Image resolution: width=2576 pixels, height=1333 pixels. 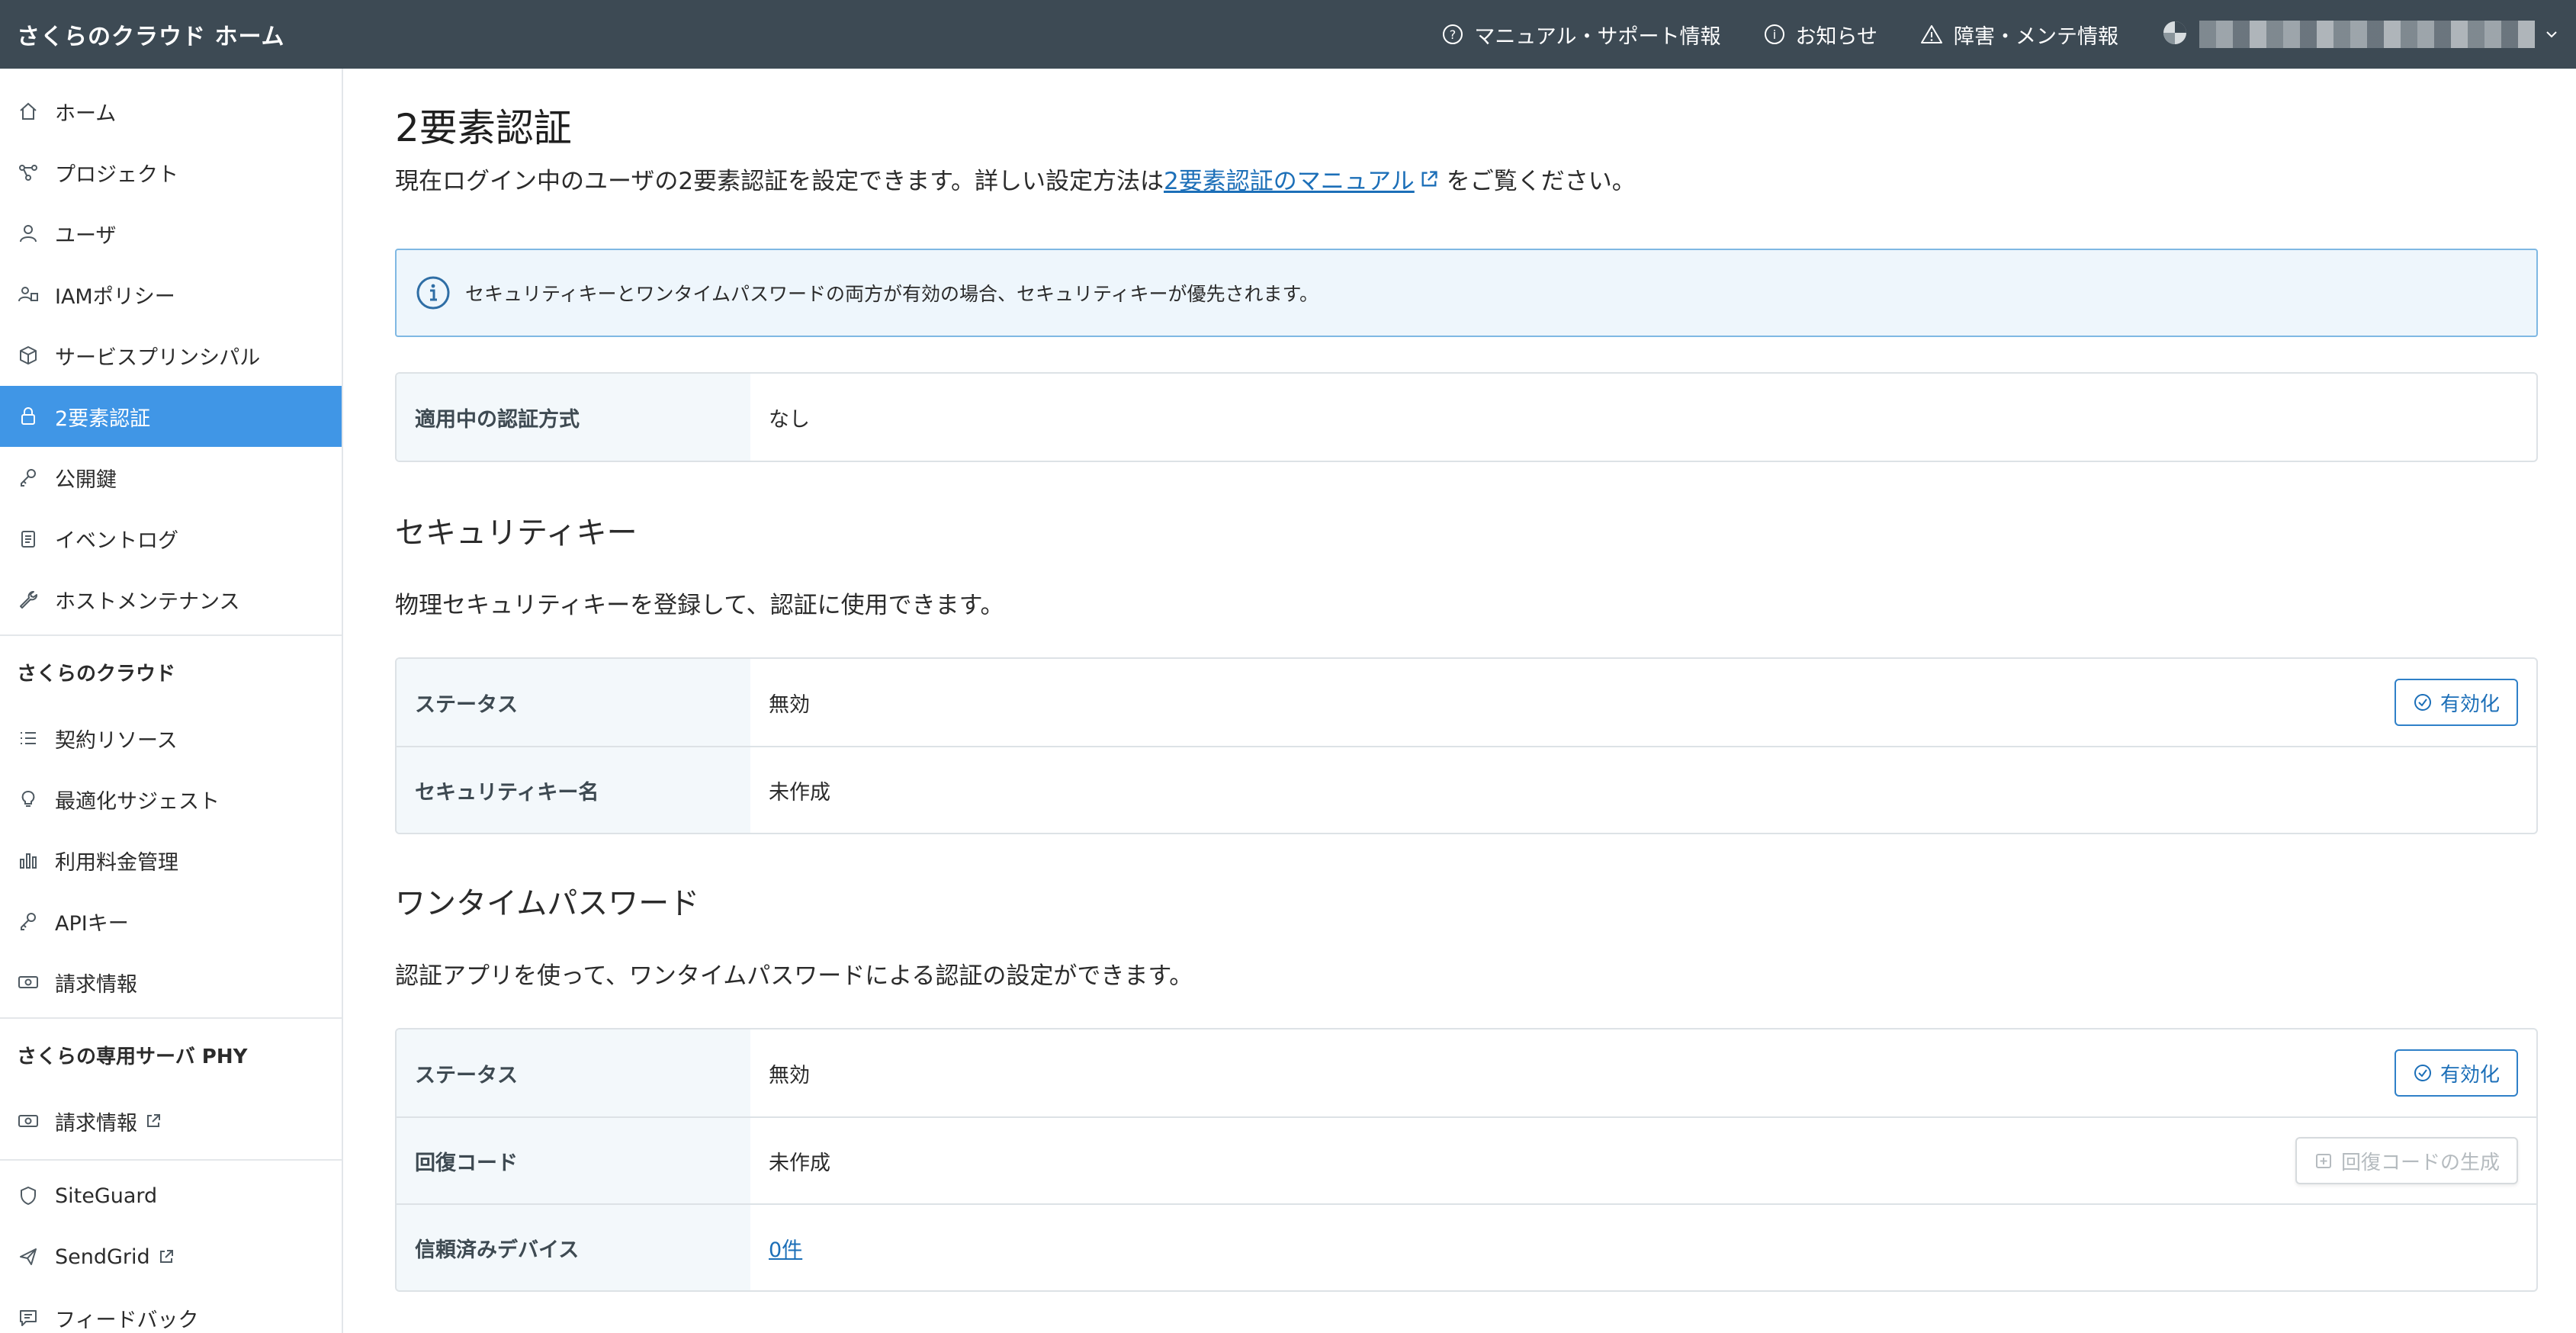 I want to click on info-circle-icon: i, so click(x=1775, y=34).